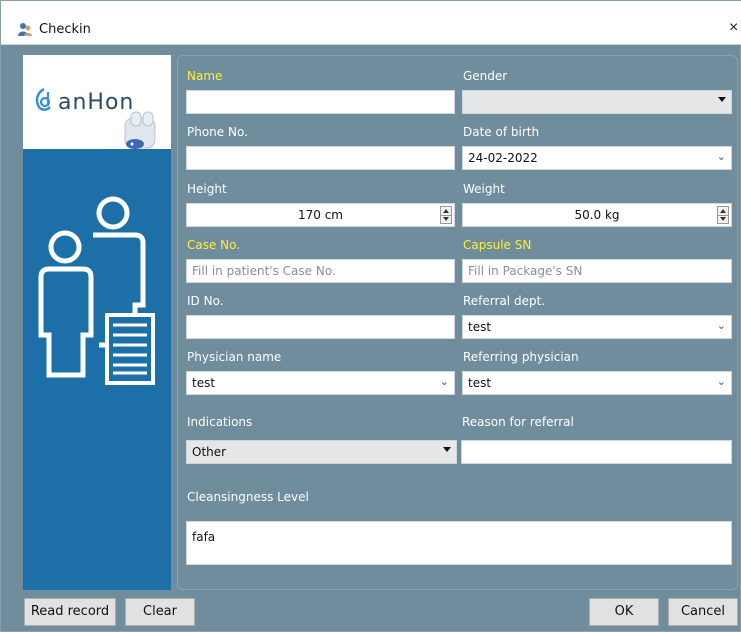 The width and height of the screenshot is (741, 632). What do you see at coordinates (703, 612) in the screenshot?
I see `cancel-button: Cancel` at bounding box center [703, 612].